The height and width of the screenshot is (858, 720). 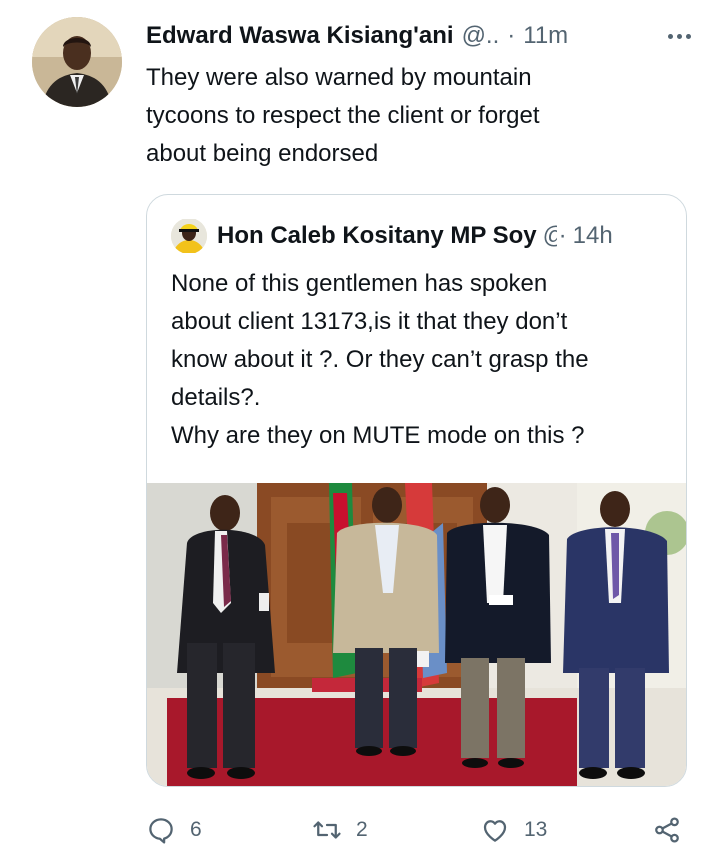 What do you see at coordinates (380, 359) in the screenshot?
I see `quoted-text-line: know about it ?. Or they can’t grasp the` at bounding box center [380, 359].